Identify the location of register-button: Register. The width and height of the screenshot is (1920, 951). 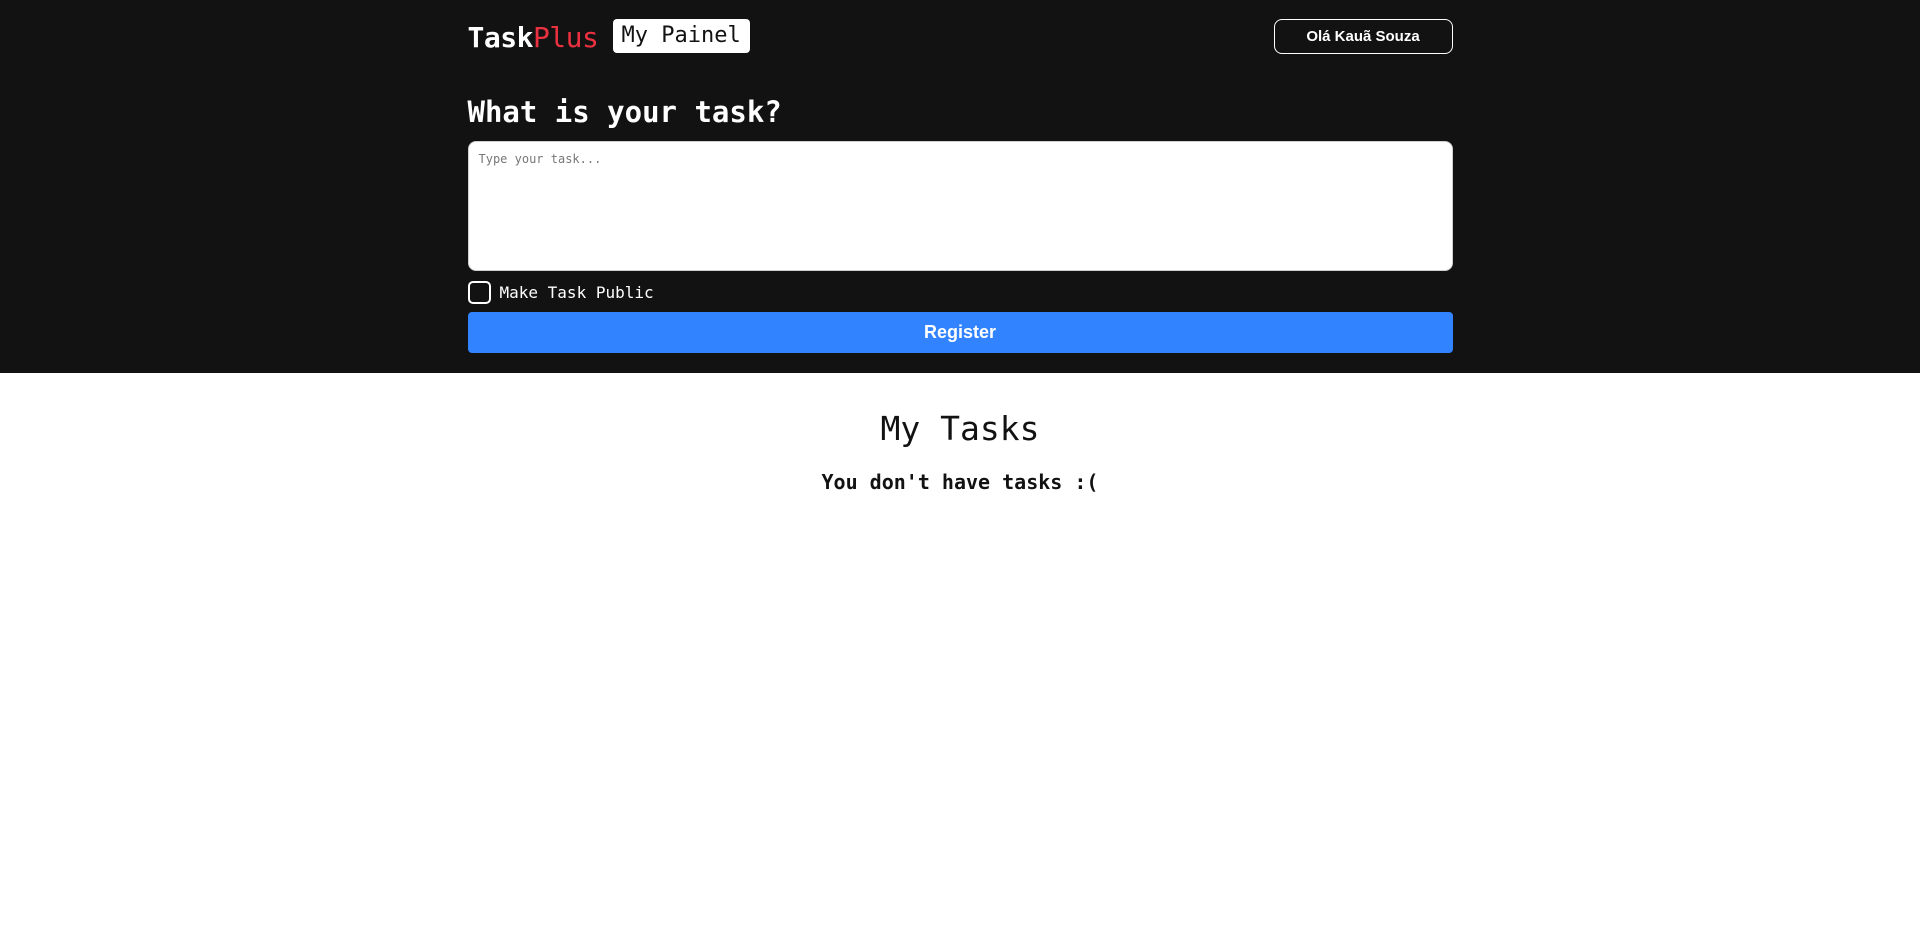
(960, 332).